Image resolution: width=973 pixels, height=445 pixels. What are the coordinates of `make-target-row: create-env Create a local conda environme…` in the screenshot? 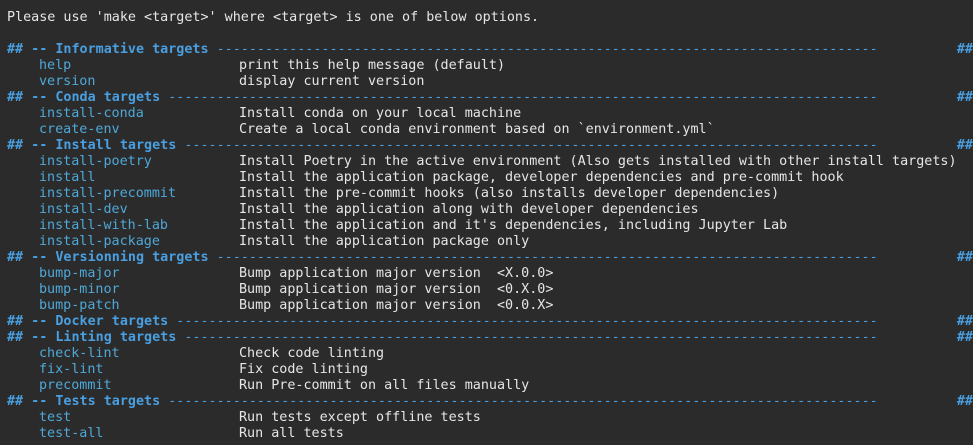 It's located at (490, 130).